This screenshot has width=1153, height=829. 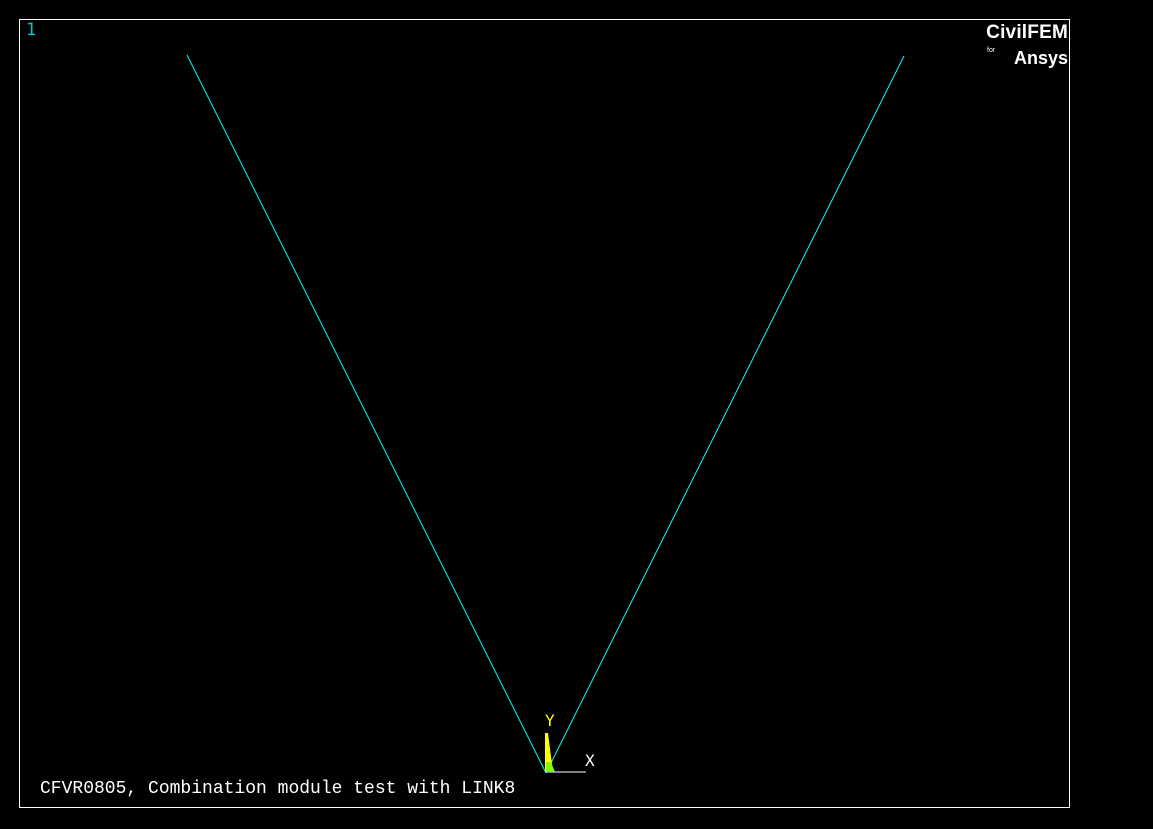 I want to click on triad-y-label: Y, so click(x=550, y=720).